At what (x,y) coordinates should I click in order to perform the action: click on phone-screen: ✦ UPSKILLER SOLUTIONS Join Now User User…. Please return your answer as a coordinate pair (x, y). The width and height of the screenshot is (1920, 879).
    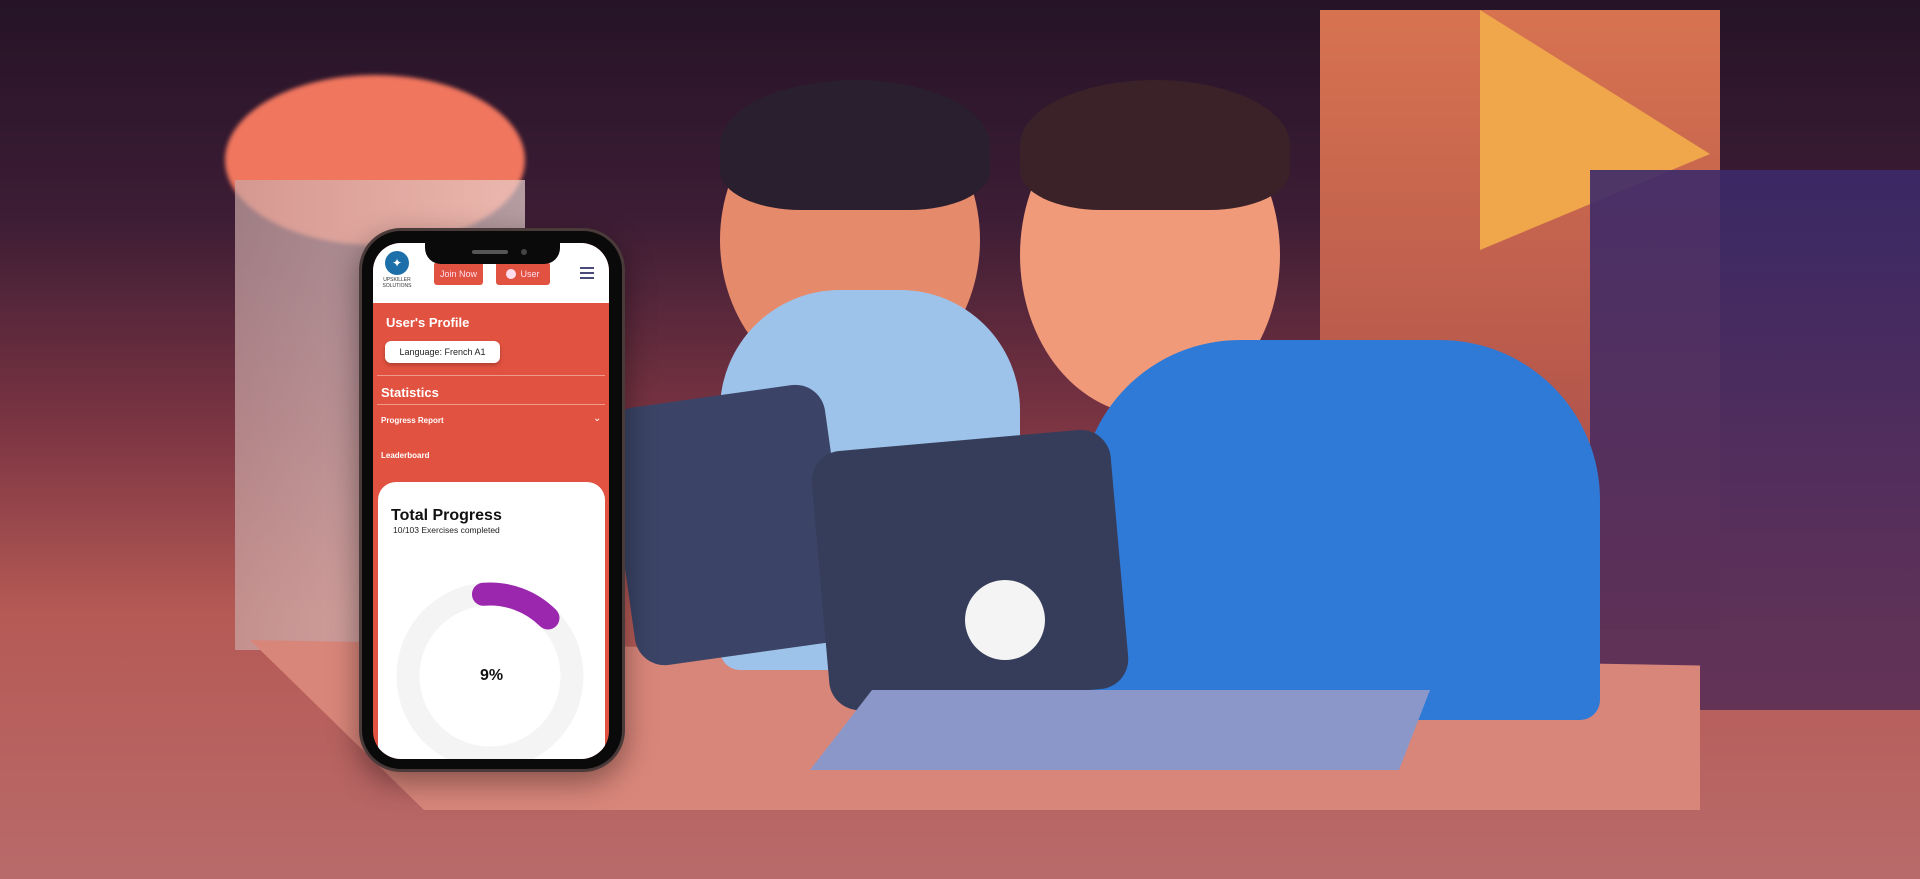
    Looking at the image, I should click on (491, 501).